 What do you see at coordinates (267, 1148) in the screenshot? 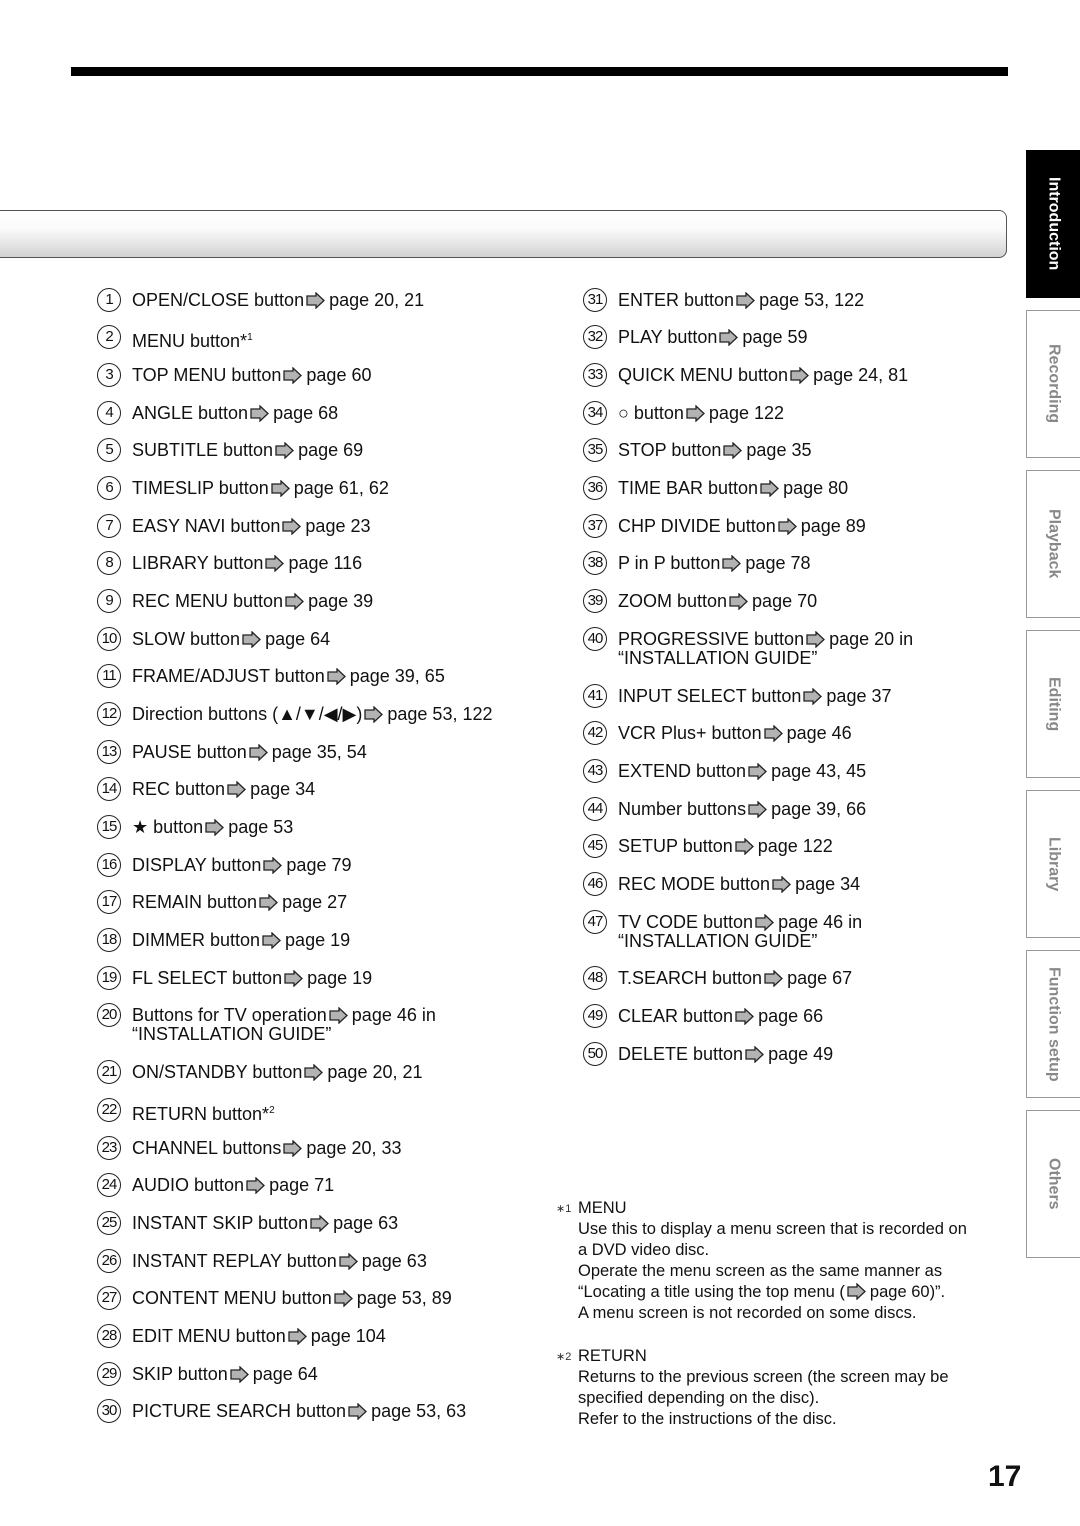
I see `item-text: CHANNEL buttons page 20, 33` at bounding box center [267, 1148].